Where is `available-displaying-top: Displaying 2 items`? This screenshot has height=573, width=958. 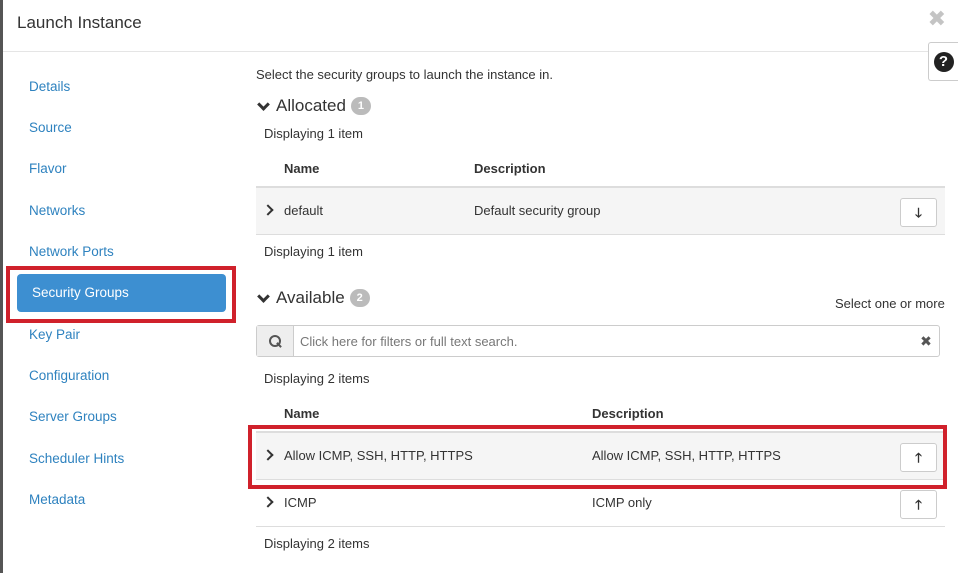 available-displaying-top: Displaying 2 items is located at coordinates (317, 378).